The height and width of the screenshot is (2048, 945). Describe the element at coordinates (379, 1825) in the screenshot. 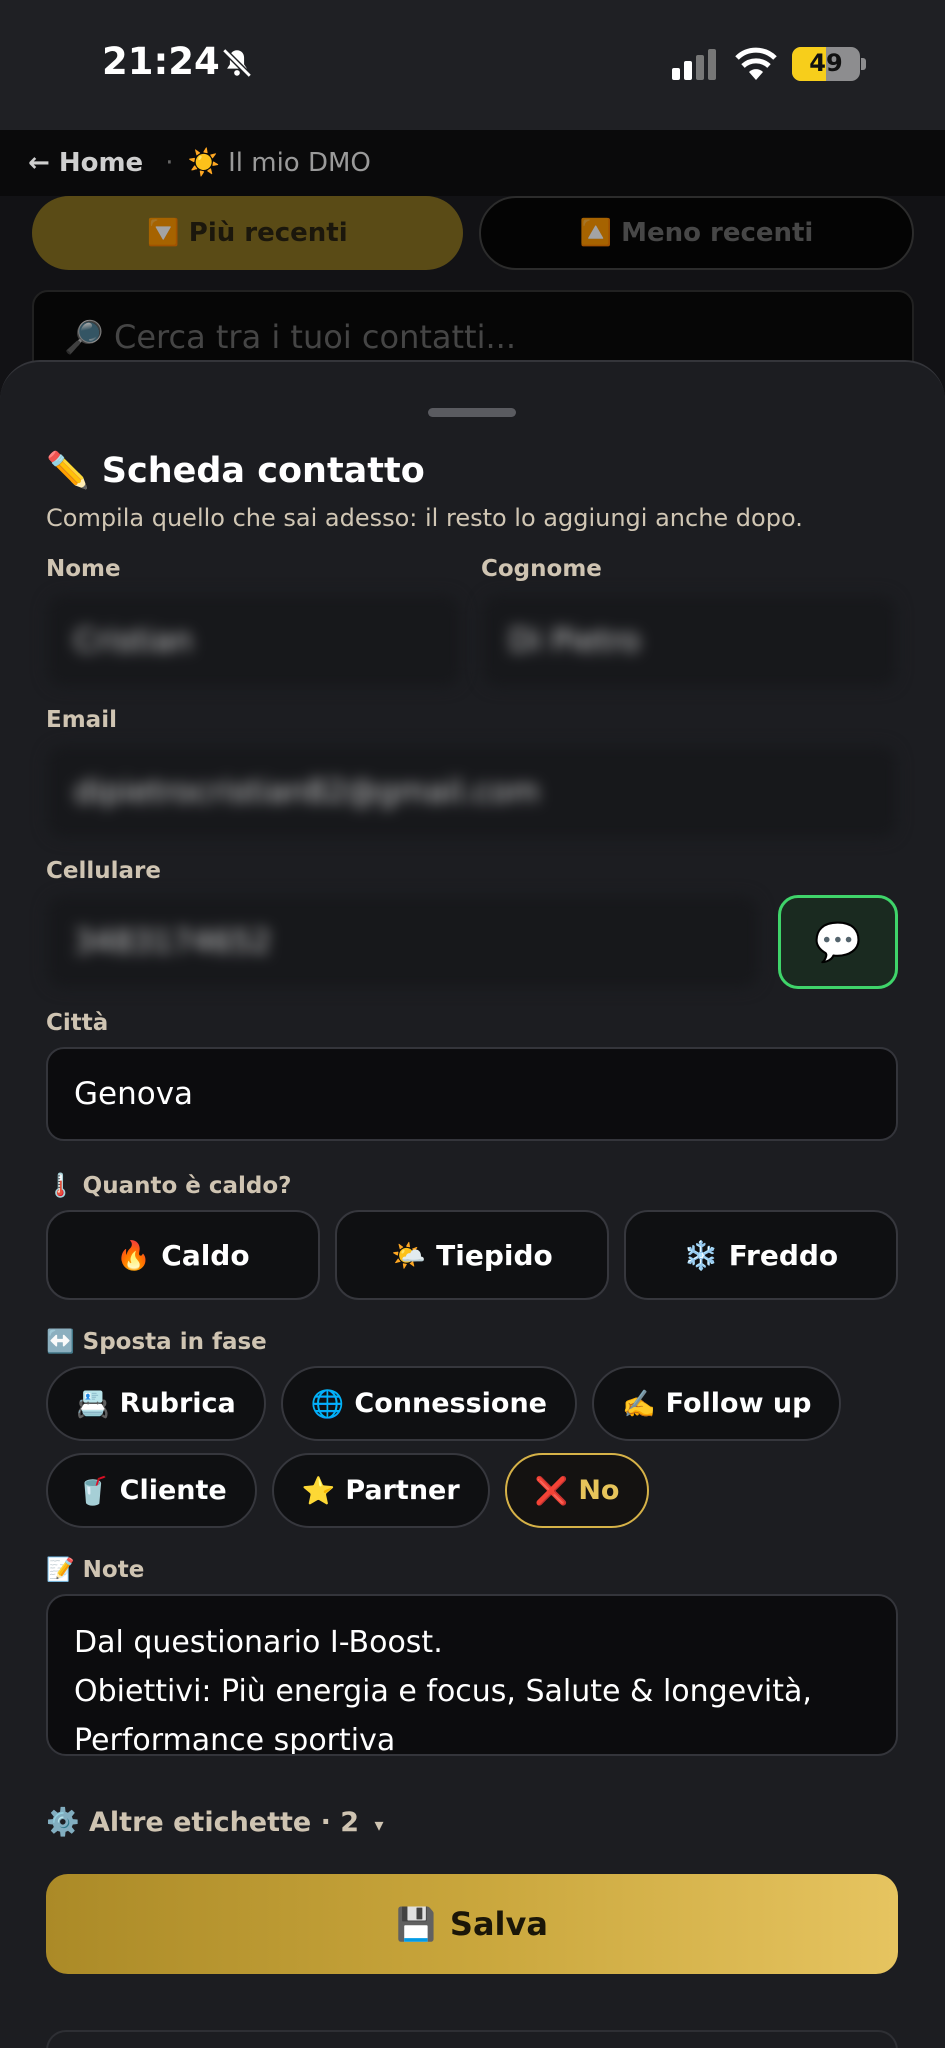

I see `chevron-down-icon: ▾` at that location.